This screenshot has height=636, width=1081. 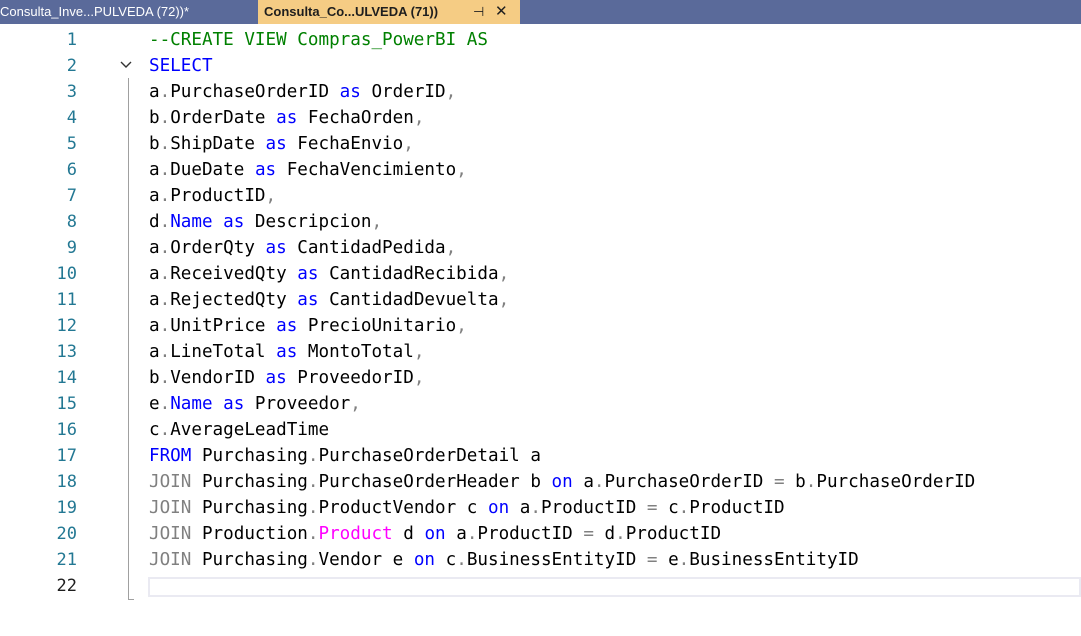 I want to click on code-text: a.ReceivedQty as CantidadRecibida,, so click(x=329, y=274).